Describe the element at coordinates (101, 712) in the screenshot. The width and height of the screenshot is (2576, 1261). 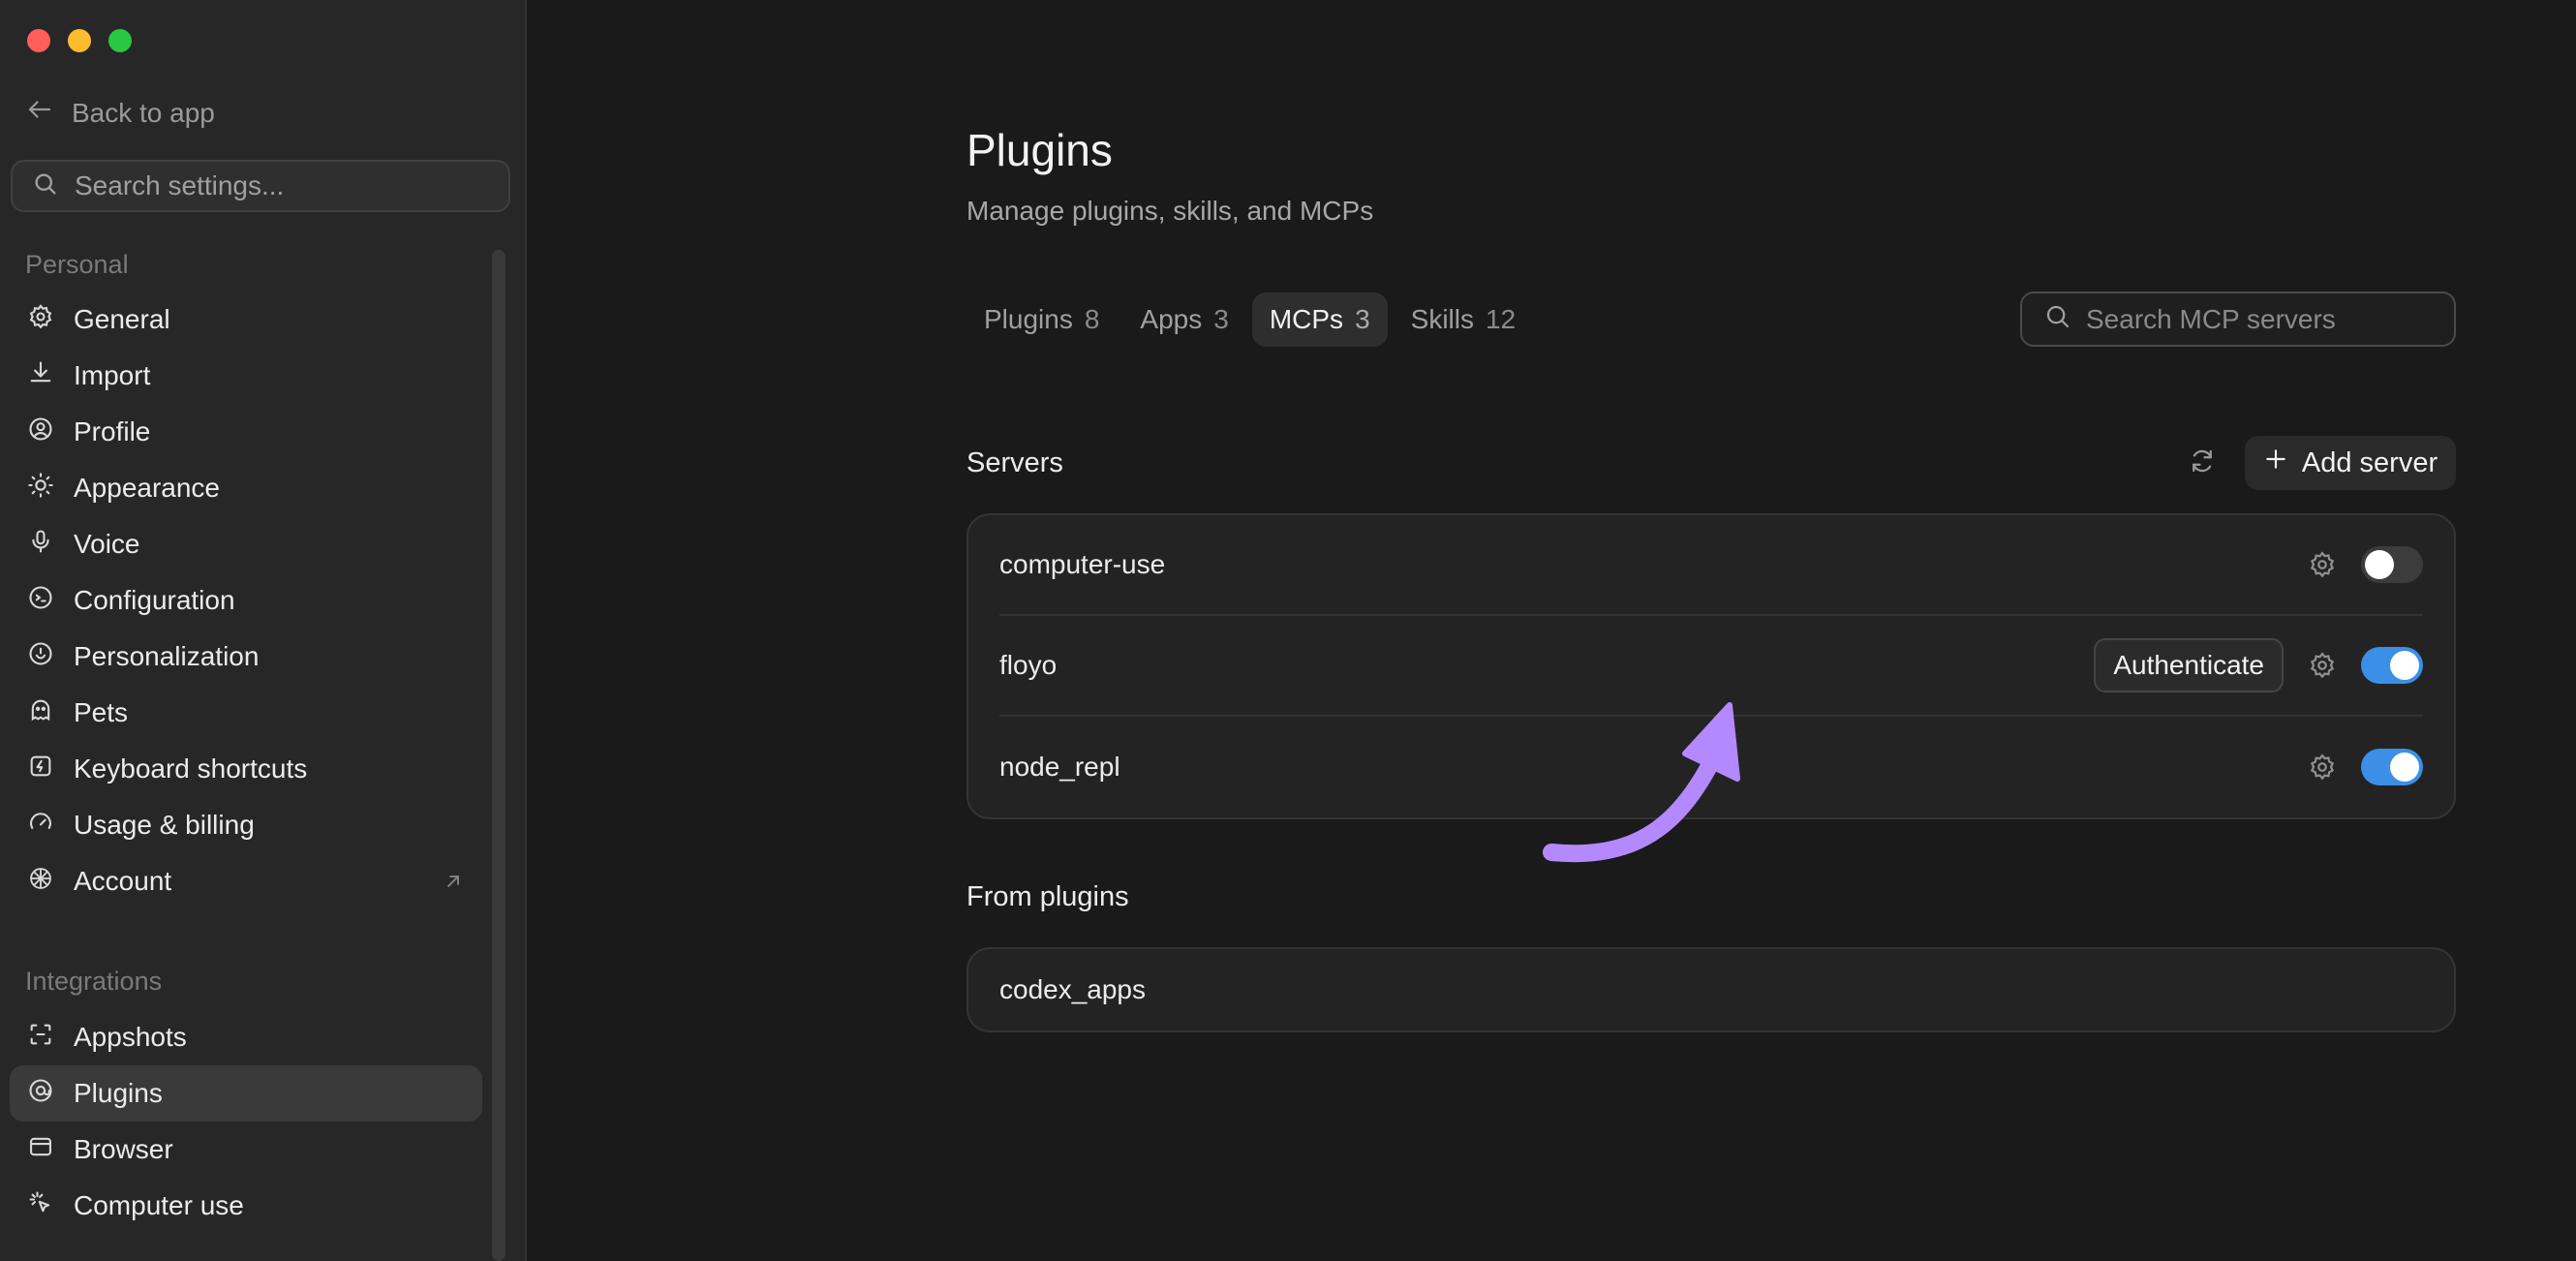
I see `sidebar-item-label: Pets` at that location.